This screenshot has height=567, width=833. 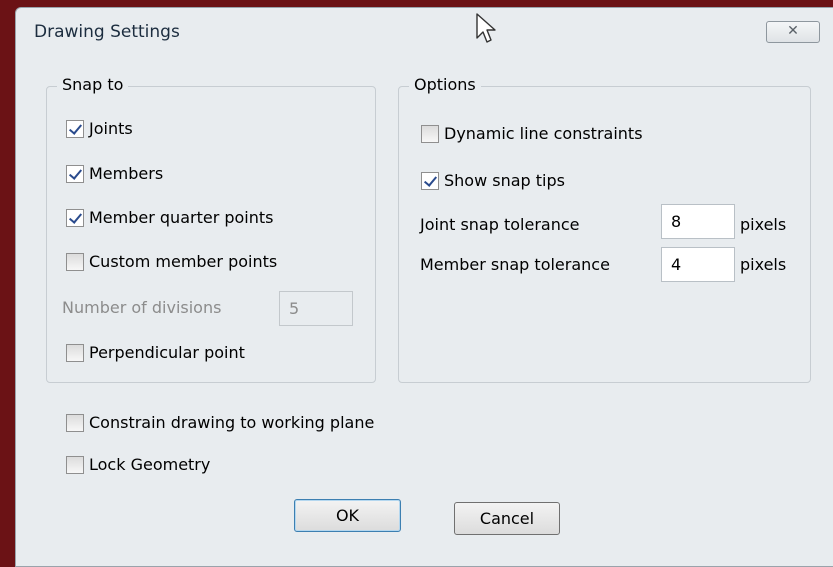 I want to click on lock-geometry-row: Lock Geometry, so click(x=138, y=464).